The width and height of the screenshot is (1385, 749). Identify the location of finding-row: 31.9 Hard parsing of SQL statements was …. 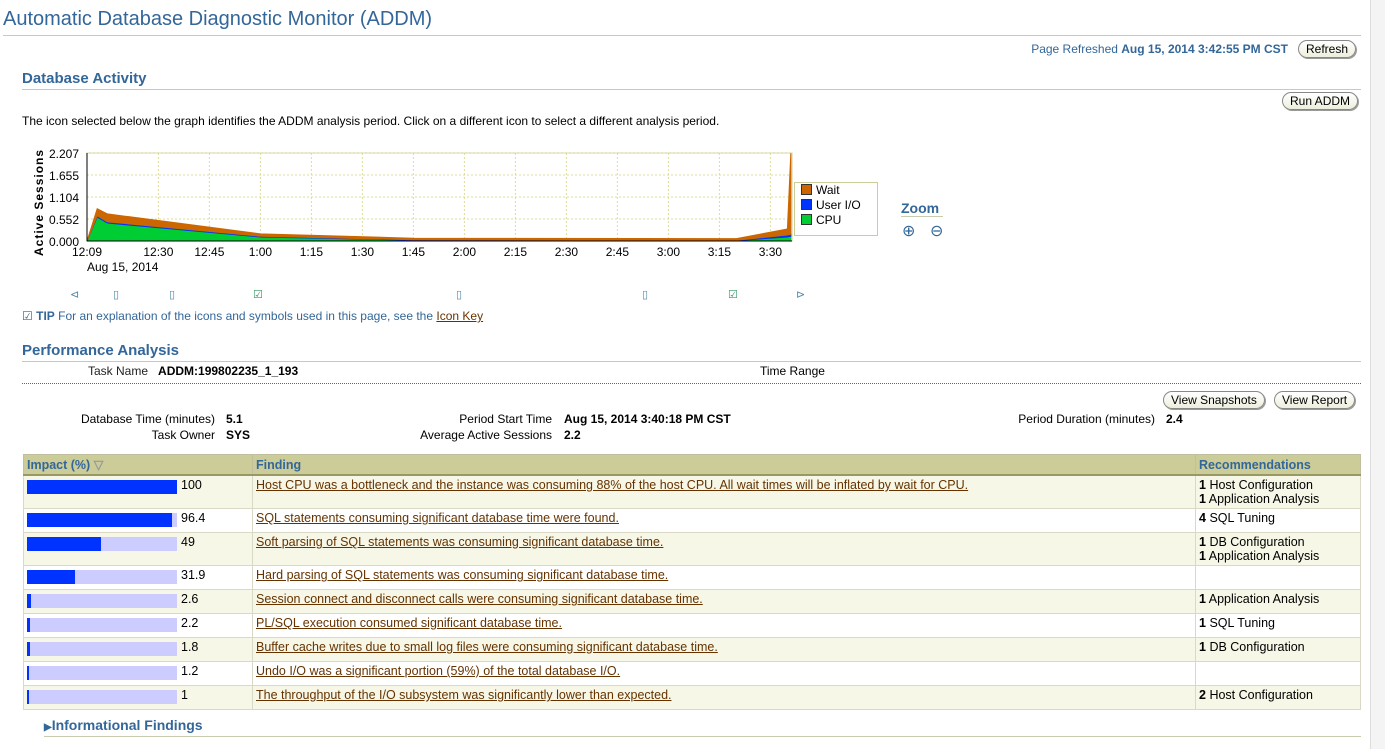
(692, 577).